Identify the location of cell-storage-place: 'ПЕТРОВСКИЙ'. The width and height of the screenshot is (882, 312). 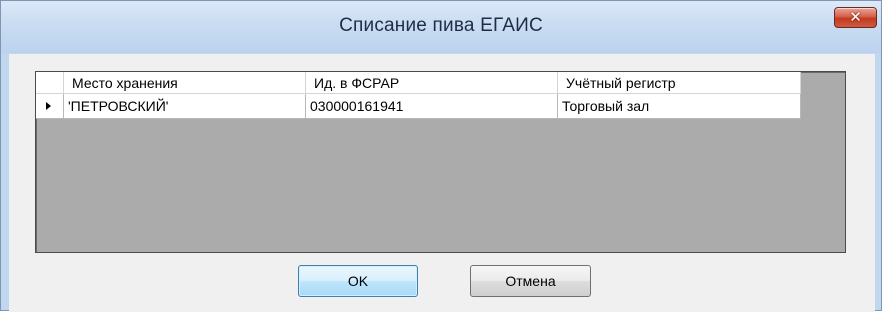
(185, 106).